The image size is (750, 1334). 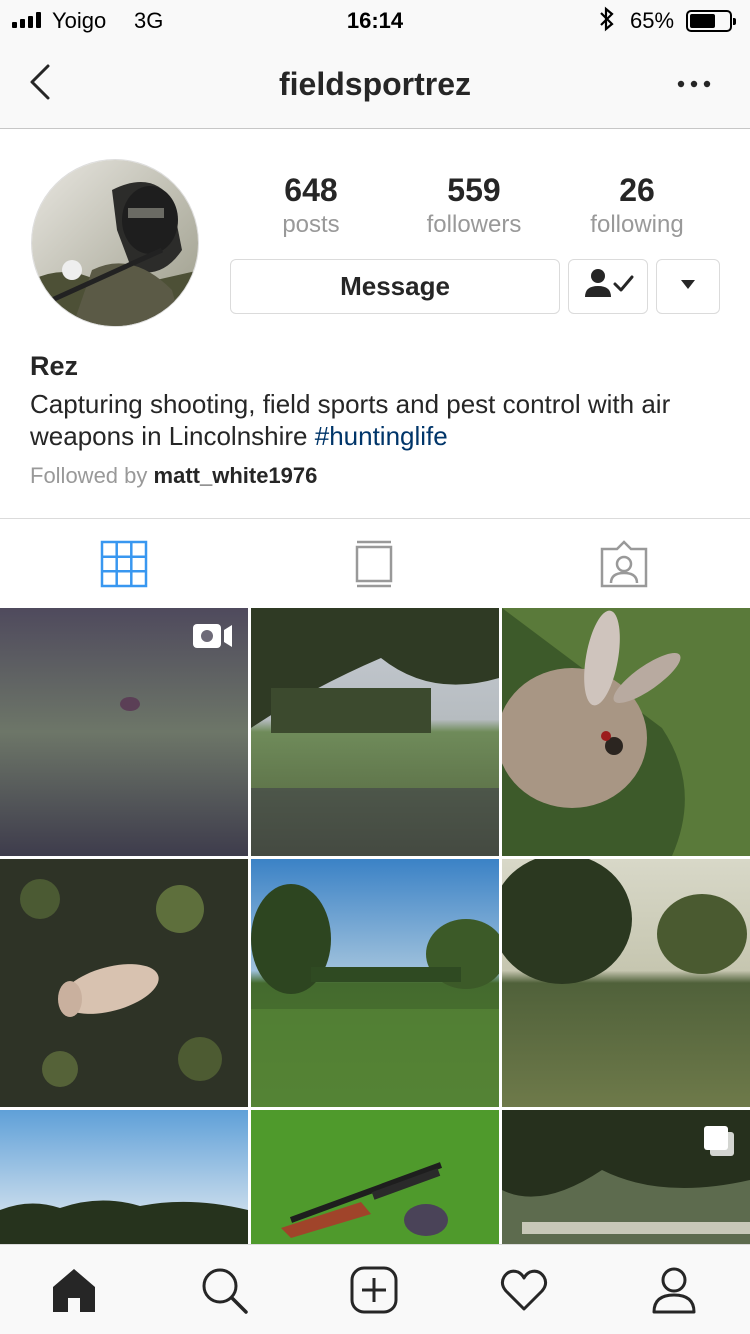 I want to click on followers-count-label: followers, so click(x=474, y=224).